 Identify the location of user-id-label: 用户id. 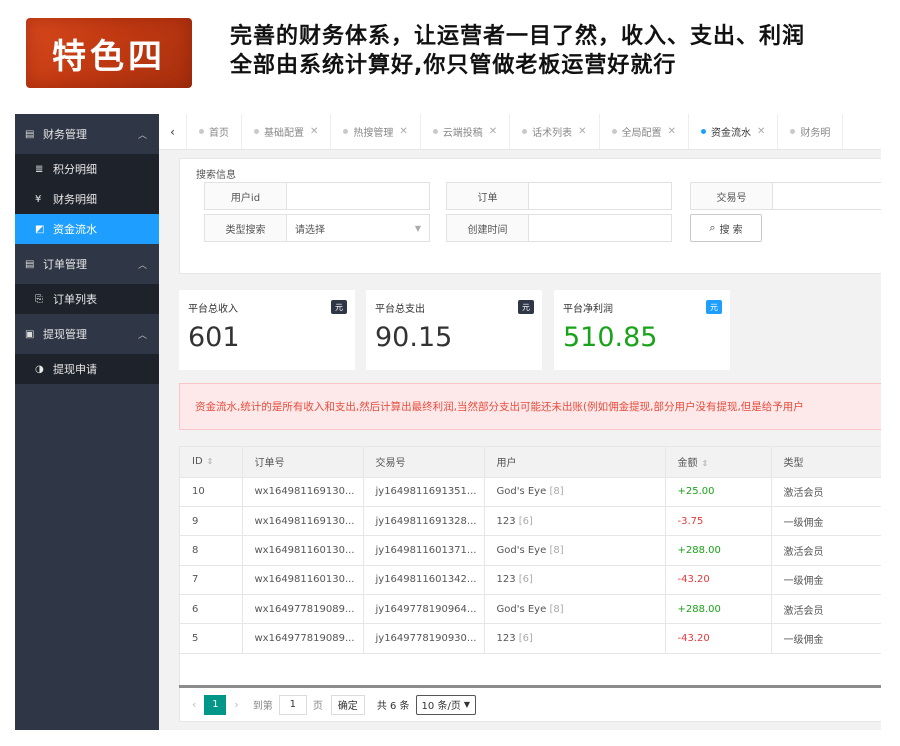
(246, 196).